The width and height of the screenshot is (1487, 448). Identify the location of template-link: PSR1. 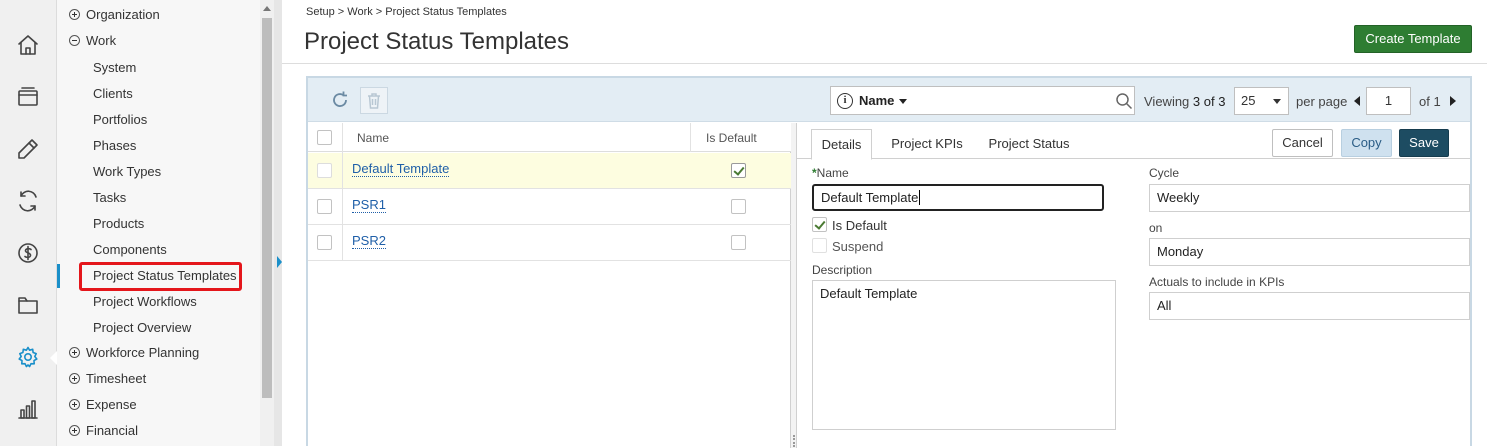
(369, 205).